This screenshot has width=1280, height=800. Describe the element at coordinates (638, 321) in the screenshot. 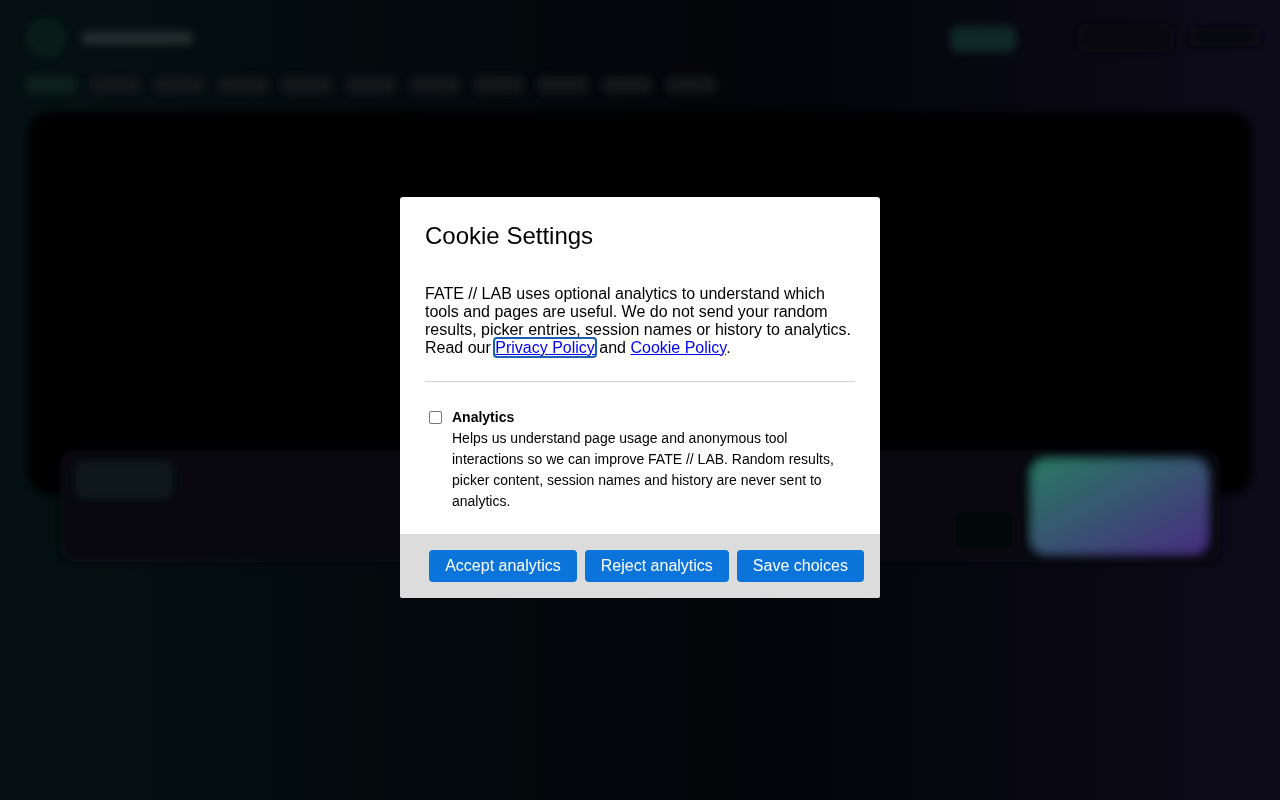

I see `intro-paragraph: FATE // LAB uses optional analytics to understand which tools and pages are useful. We do not send your random results, picker entries, session names or history to analytics. Read our Privacy Policy and Cookie Policy.` at that location.